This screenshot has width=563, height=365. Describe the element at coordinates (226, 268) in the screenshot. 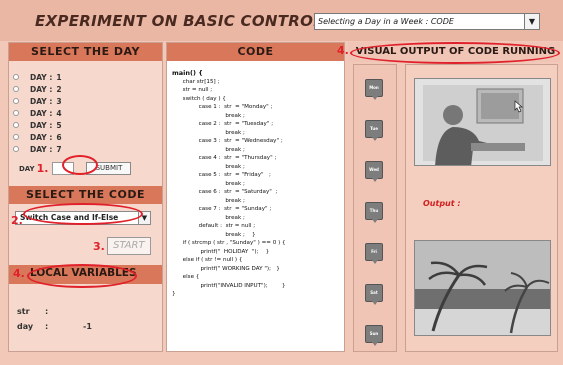

I see `code-line: printf(" WORKING DAY "); }` at that location.